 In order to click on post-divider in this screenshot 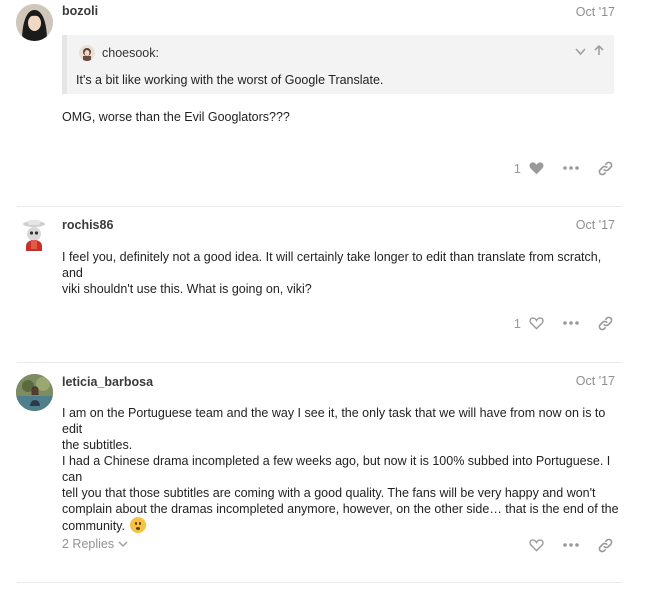, I will do `click(319, 582)`.